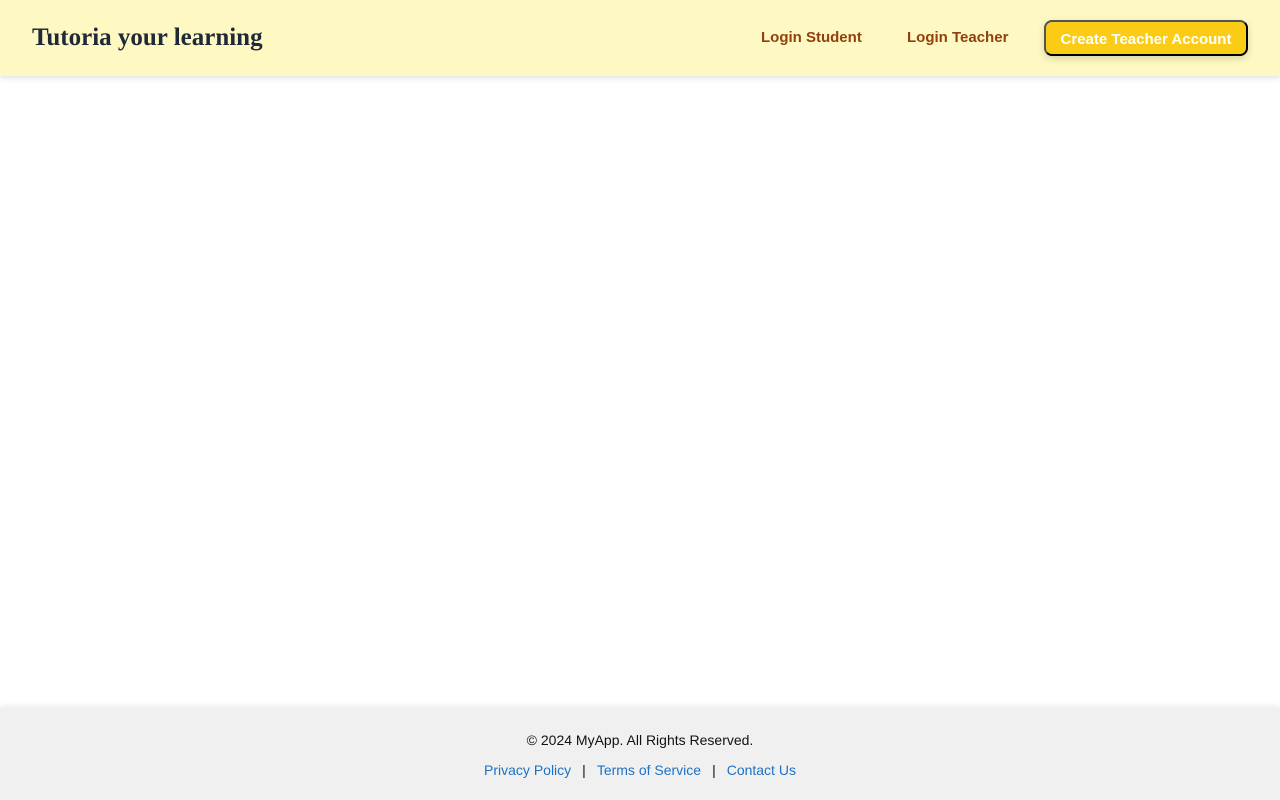  What do you see at coordinates (761, 770) in the screenshot?
I see `contact-us-link: Contact Us` at bounding box center [761, 770].